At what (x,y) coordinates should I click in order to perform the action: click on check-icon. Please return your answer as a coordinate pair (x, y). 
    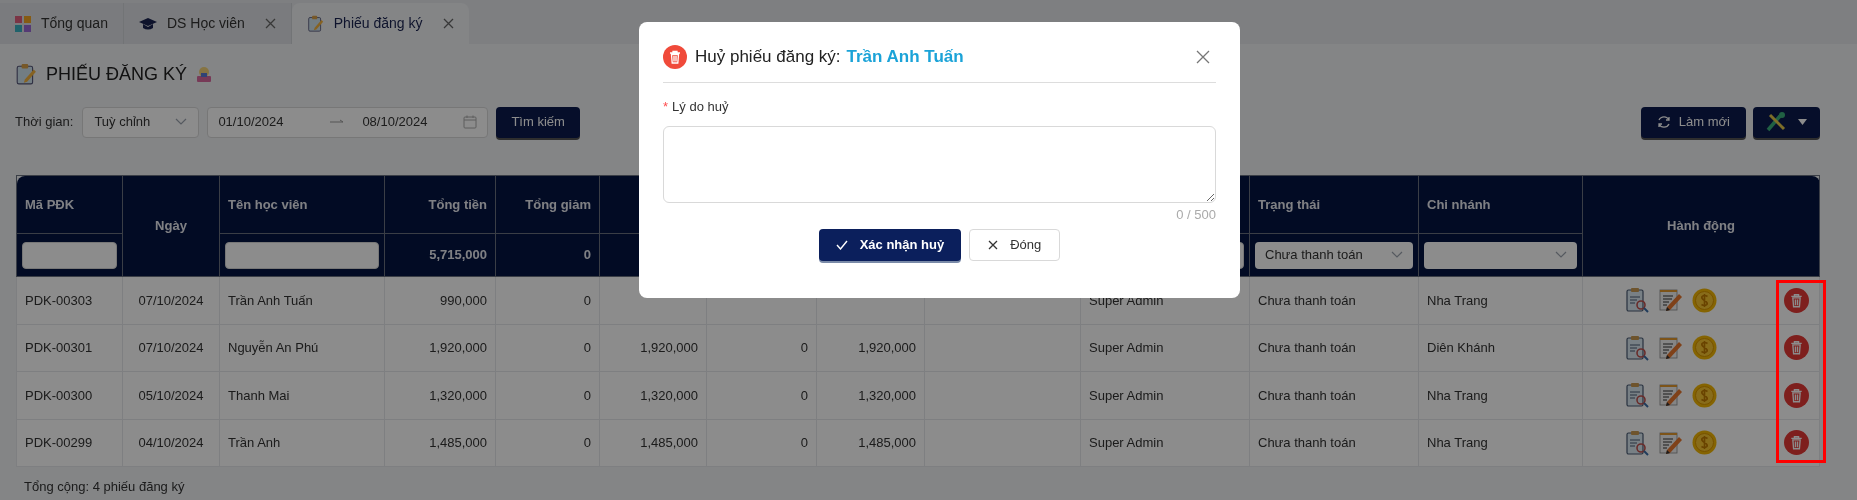
    Looking at the image, I should click on (841, 244).